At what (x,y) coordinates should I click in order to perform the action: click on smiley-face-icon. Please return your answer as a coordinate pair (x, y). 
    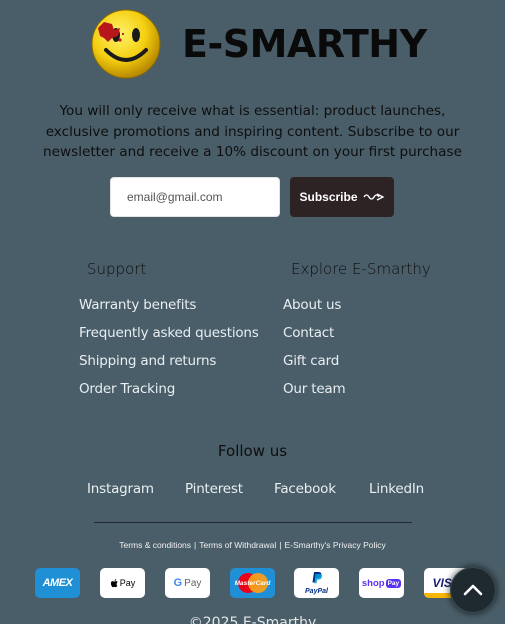
    Looking at the image, I should click on (126, 44).